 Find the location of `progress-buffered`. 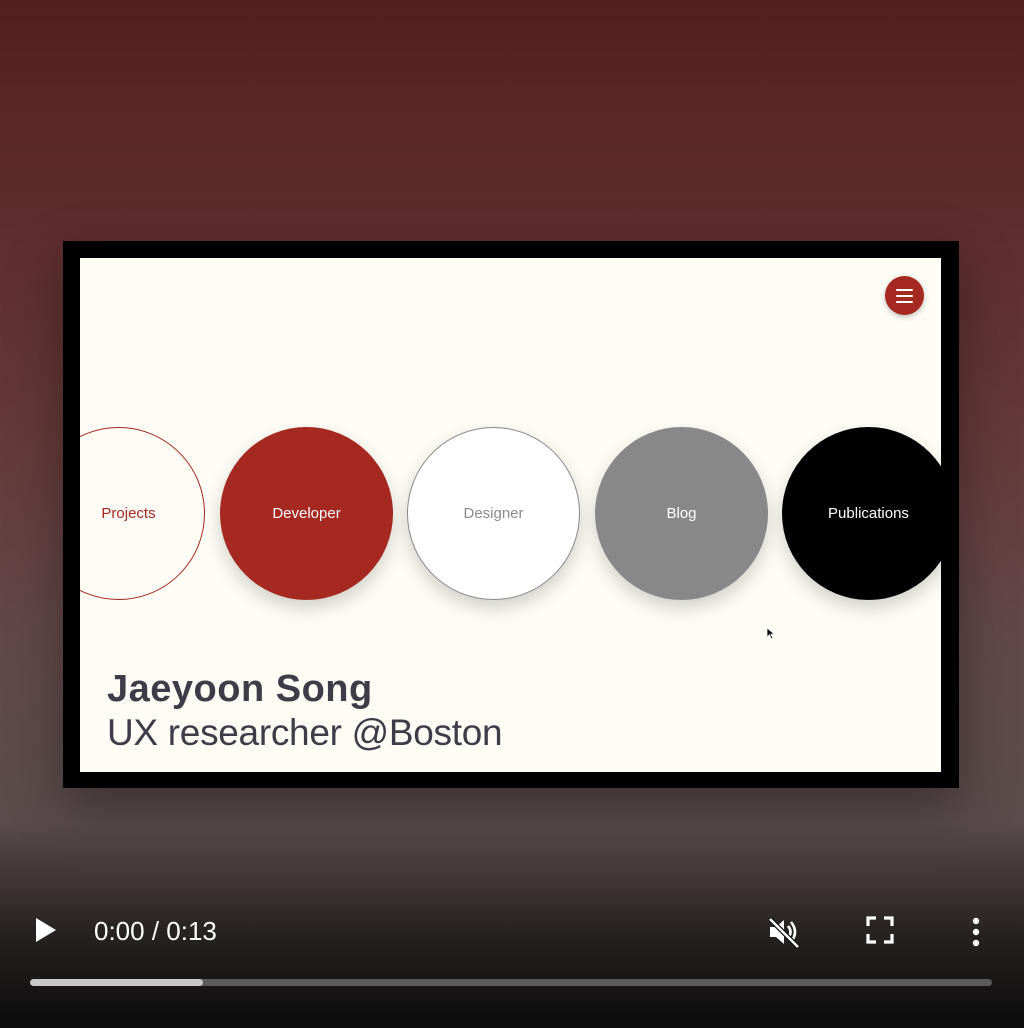

progress-buffered is located at coordinates (117, 982).